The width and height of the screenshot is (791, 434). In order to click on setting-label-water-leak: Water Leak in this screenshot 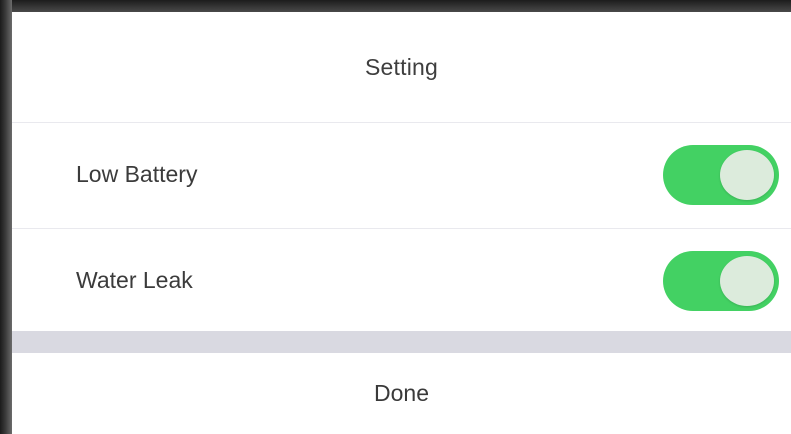, I will do `click(134, 279)`.